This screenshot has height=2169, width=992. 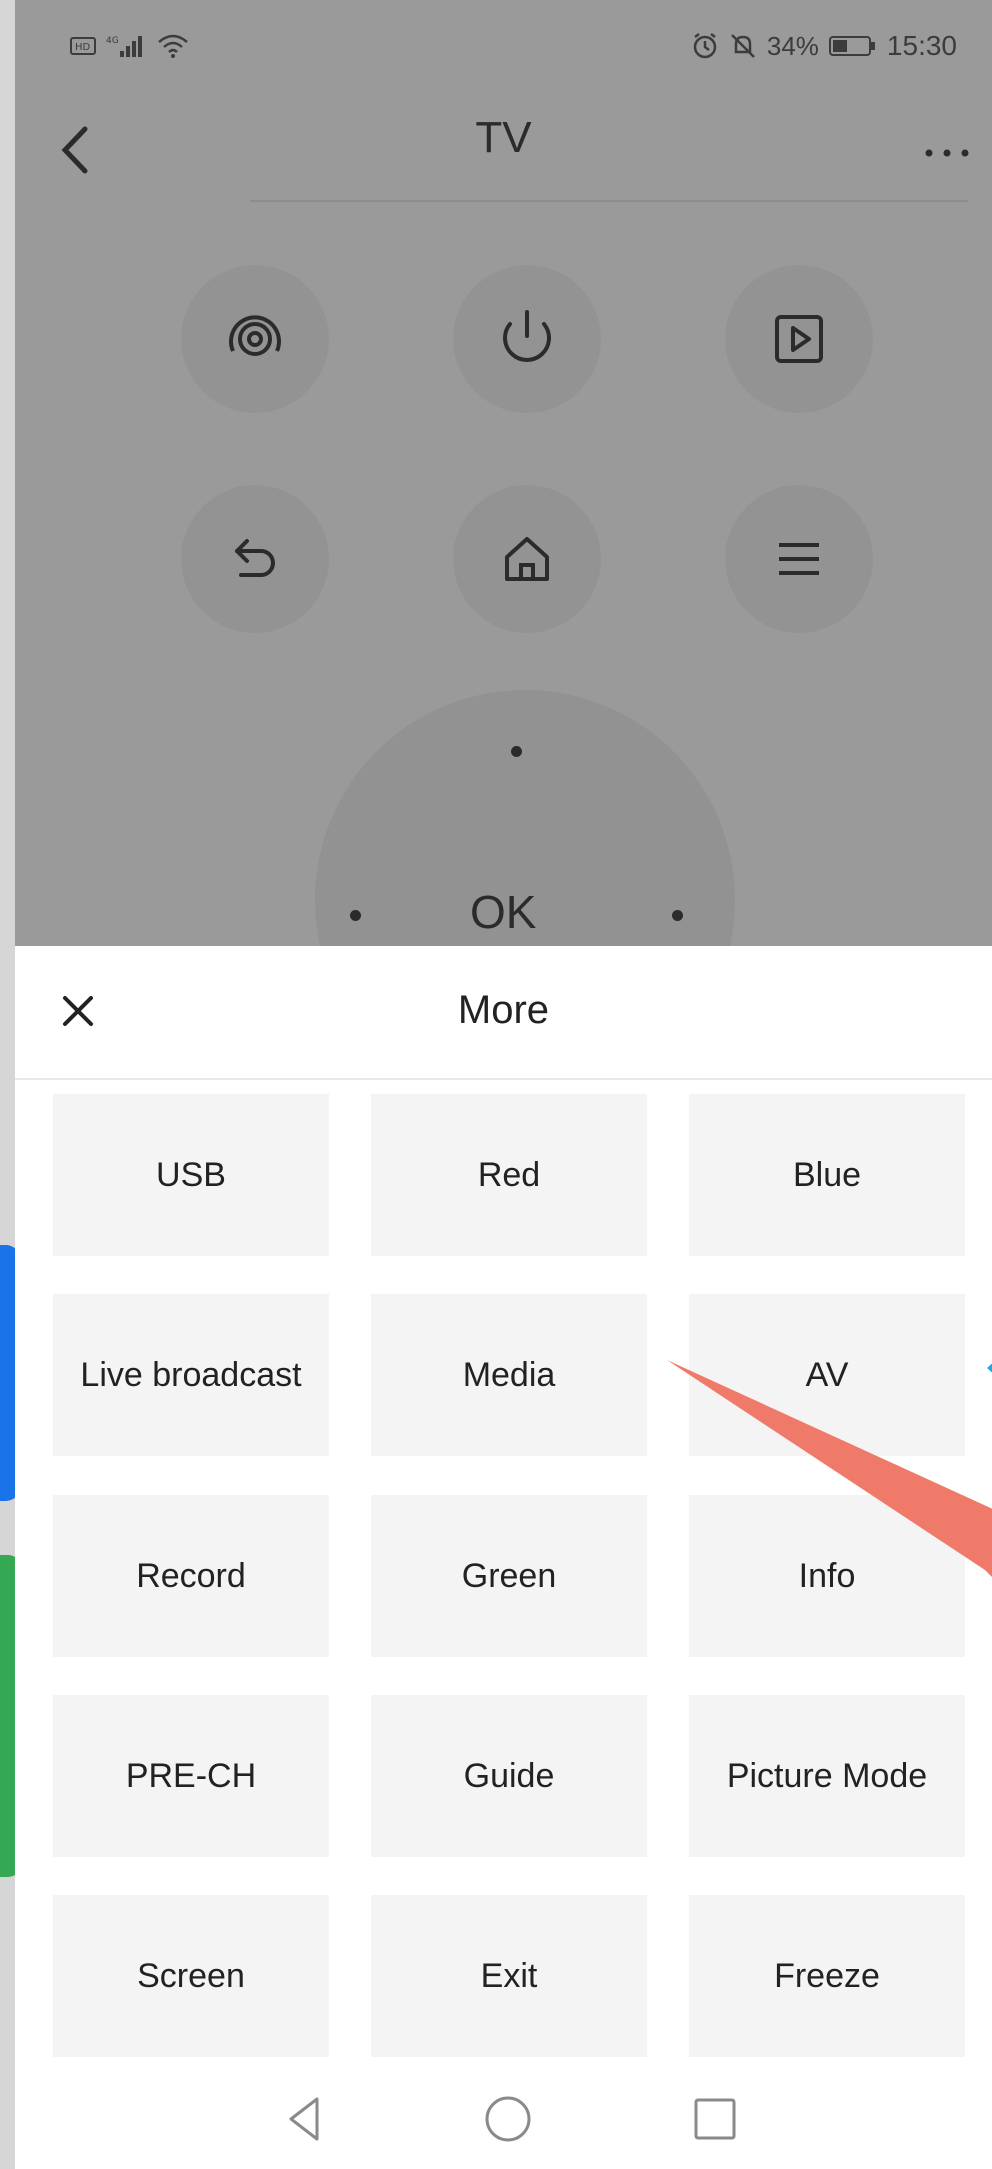 What do you see at coordinates (609, 201) in the screenshot?
I see `header-divider` at bounding box center [609, 201].